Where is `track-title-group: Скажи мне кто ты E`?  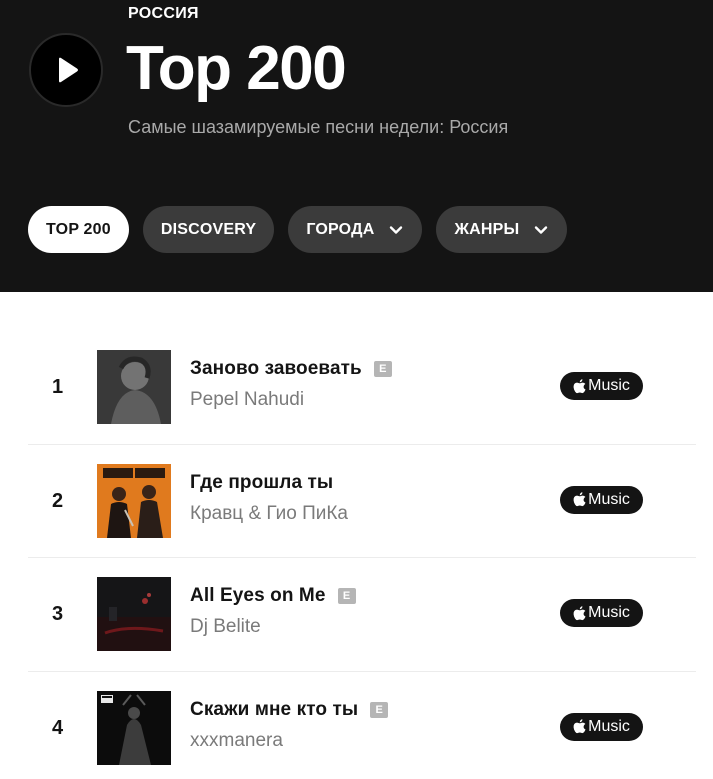
track-title-group: Скажи мне кто ты E is located at coordinates (289, 710).